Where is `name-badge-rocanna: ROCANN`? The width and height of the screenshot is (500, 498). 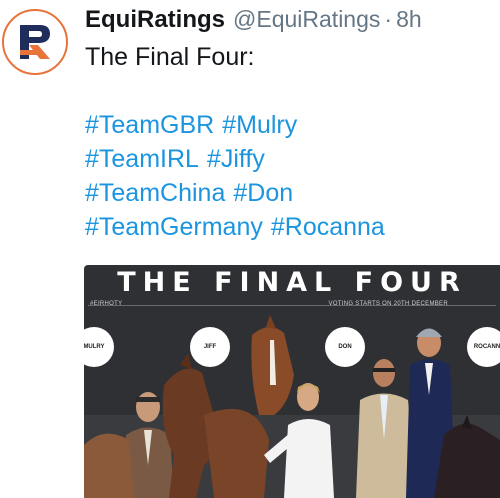 name-badge-rocanna: ROCANN is located at coordinates (483, 347).